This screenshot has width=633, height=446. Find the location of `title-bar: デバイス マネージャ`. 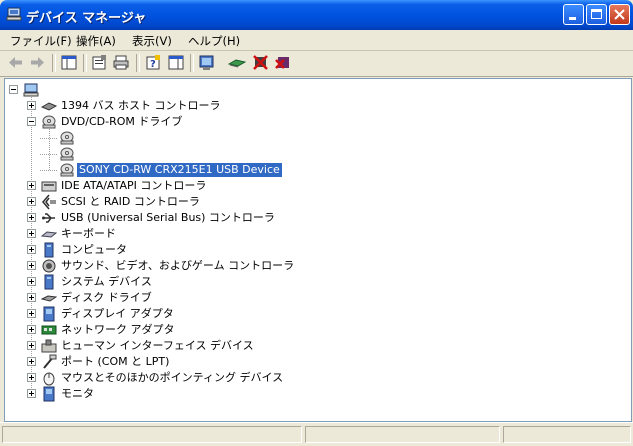

title-bar: デバイス マネージャ is located at coordinates (316, 15).